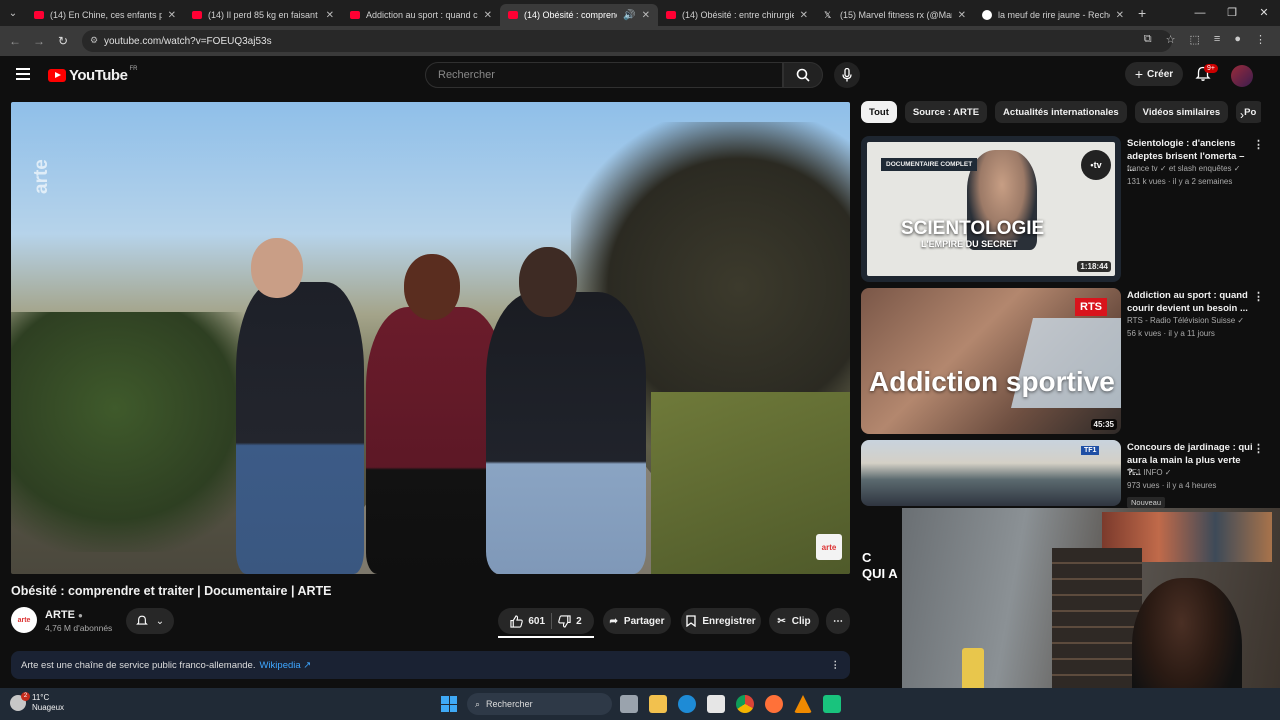  I want to click on speaker-icon: 🔊, so click(629, 15).